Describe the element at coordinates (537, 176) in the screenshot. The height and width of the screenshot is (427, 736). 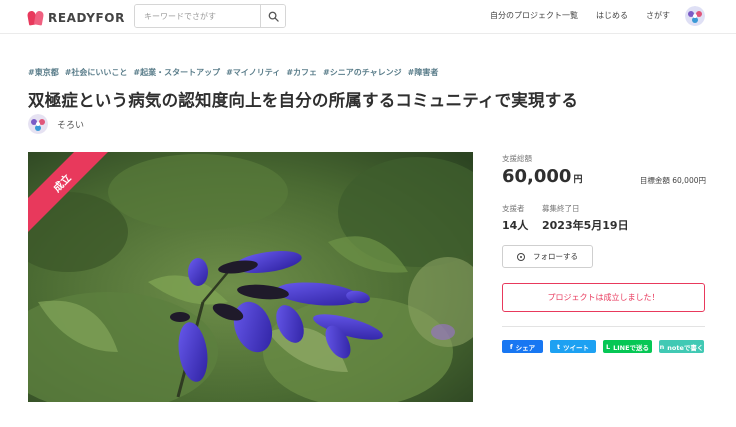
I see `total-amount: 60,000` at that location.